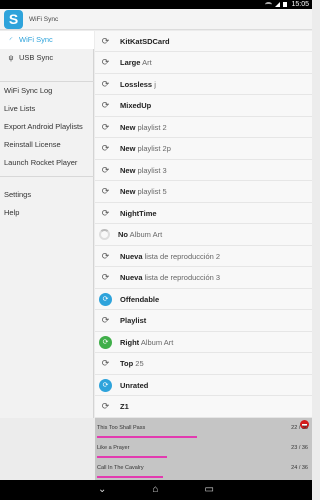 This screenshot has height=500, width=320. I want to click on playlist-label: New playlist 5, so click(143, 191).